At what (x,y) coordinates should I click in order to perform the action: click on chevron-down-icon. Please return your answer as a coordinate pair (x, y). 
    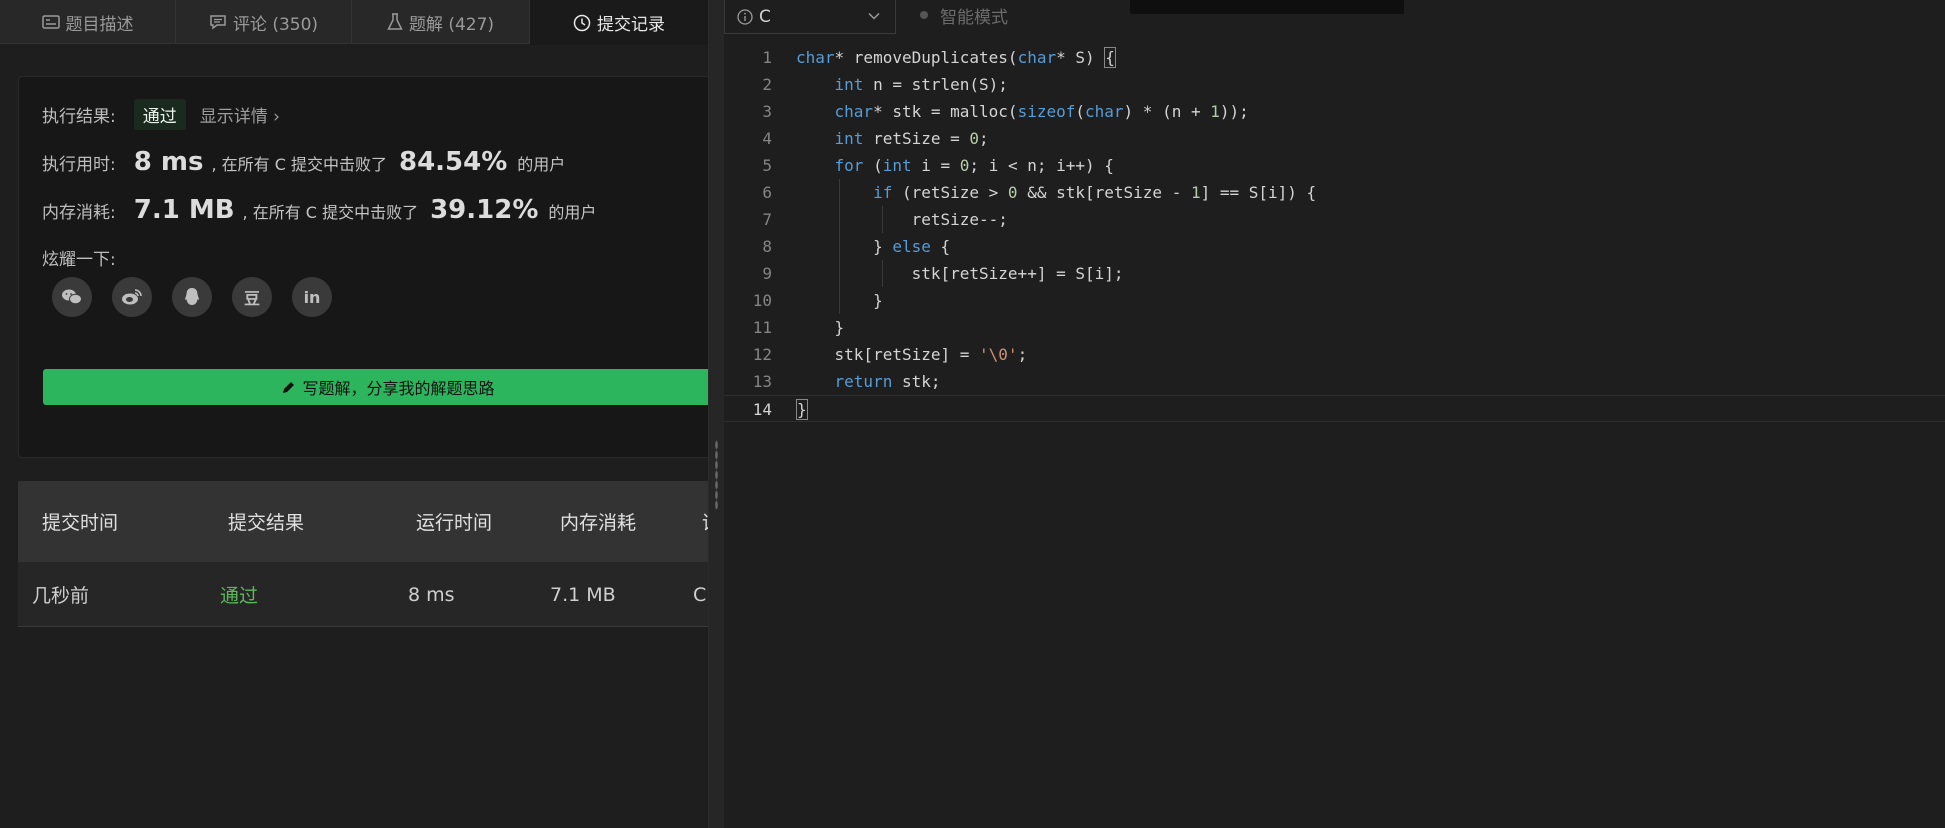
    Looking at the image, I should click on (874, 18).